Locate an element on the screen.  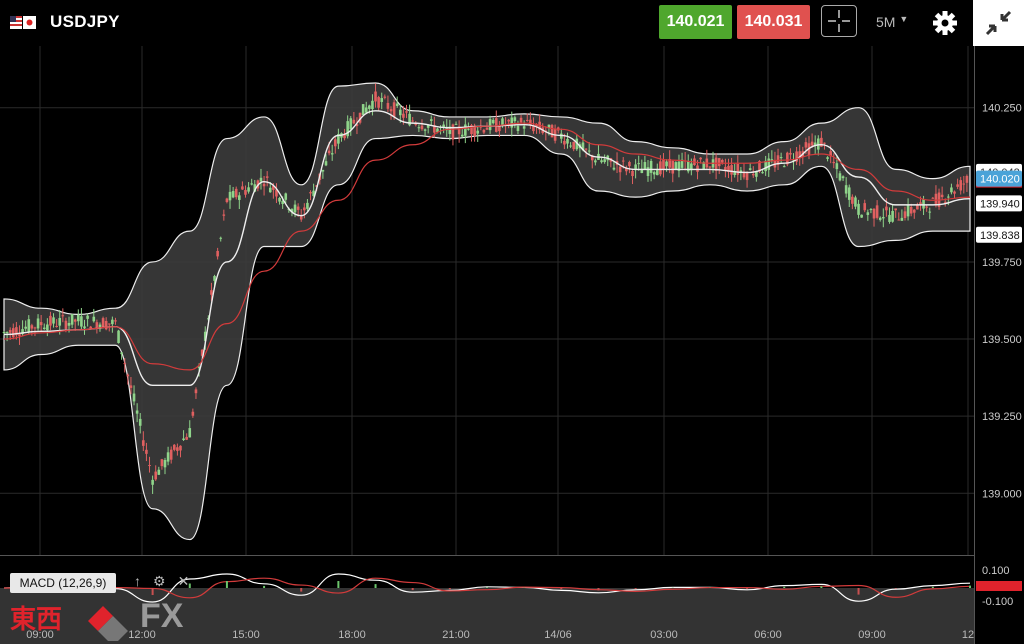
gear-icon is located at coordinates (945, 23).